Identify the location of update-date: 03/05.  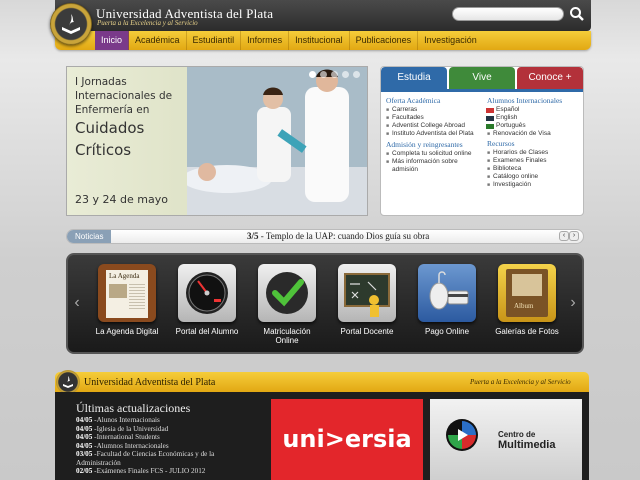
(84, 454).